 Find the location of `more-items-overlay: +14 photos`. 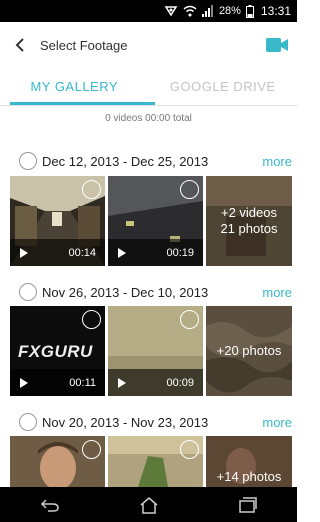

more-items-overlay: +14 photos is located at coordinates (249, 461).